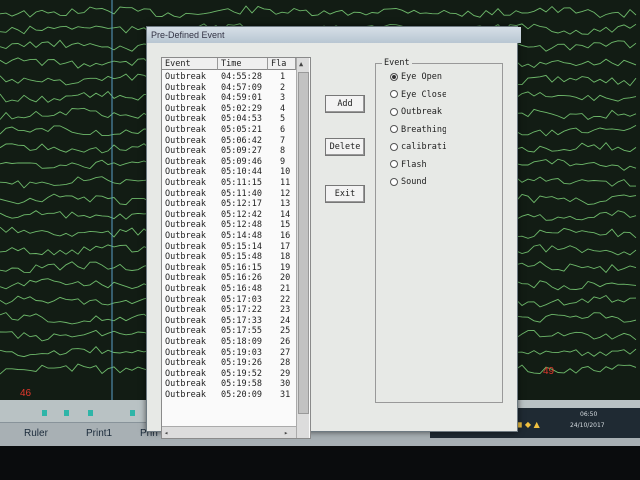 This screenshot has width=640, height=480. I want to click on table-row: Outbreak 04:57:09 2, so click(232, 88).